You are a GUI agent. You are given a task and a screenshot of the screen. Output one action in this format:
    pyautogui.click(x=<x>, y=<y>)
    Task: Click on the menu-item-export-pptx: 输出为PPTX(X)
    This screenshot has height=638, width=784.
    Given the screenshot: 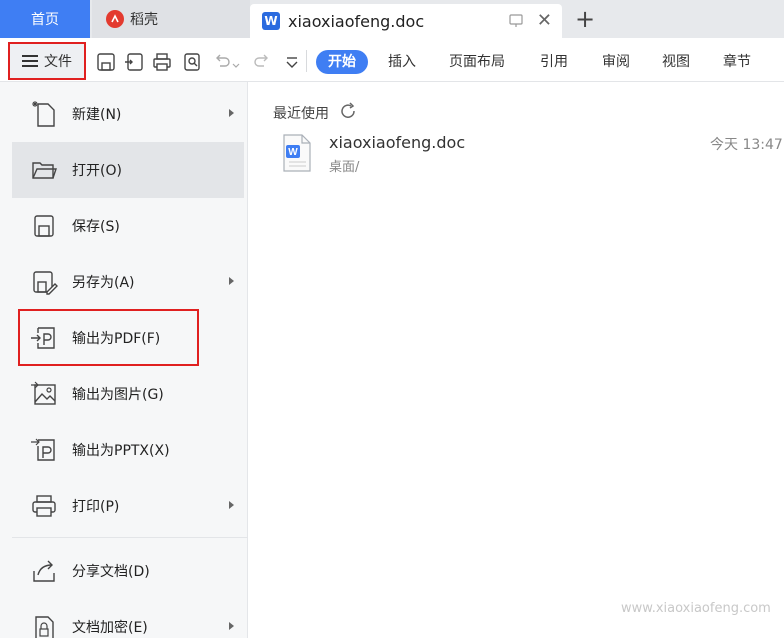 What is the action you would take?
    pyautogui.click(x=128, y=450)
    